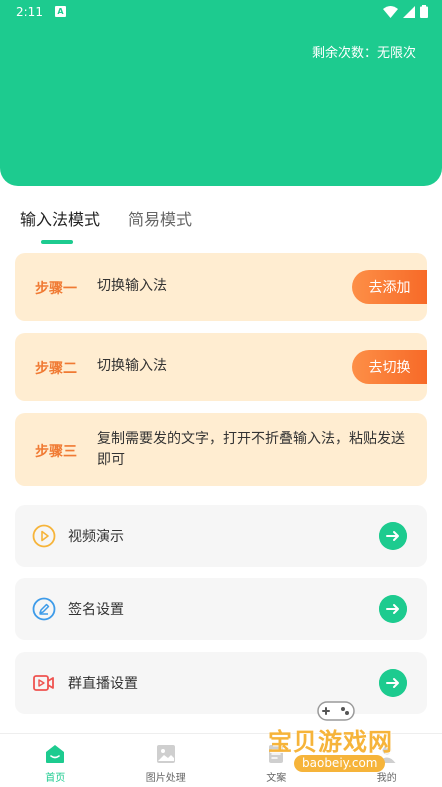 This screenshot has width=442, height=787. Describe the element at coordinates (29, 12) in the screenshot. I see `status-time: 2:11` at that location.